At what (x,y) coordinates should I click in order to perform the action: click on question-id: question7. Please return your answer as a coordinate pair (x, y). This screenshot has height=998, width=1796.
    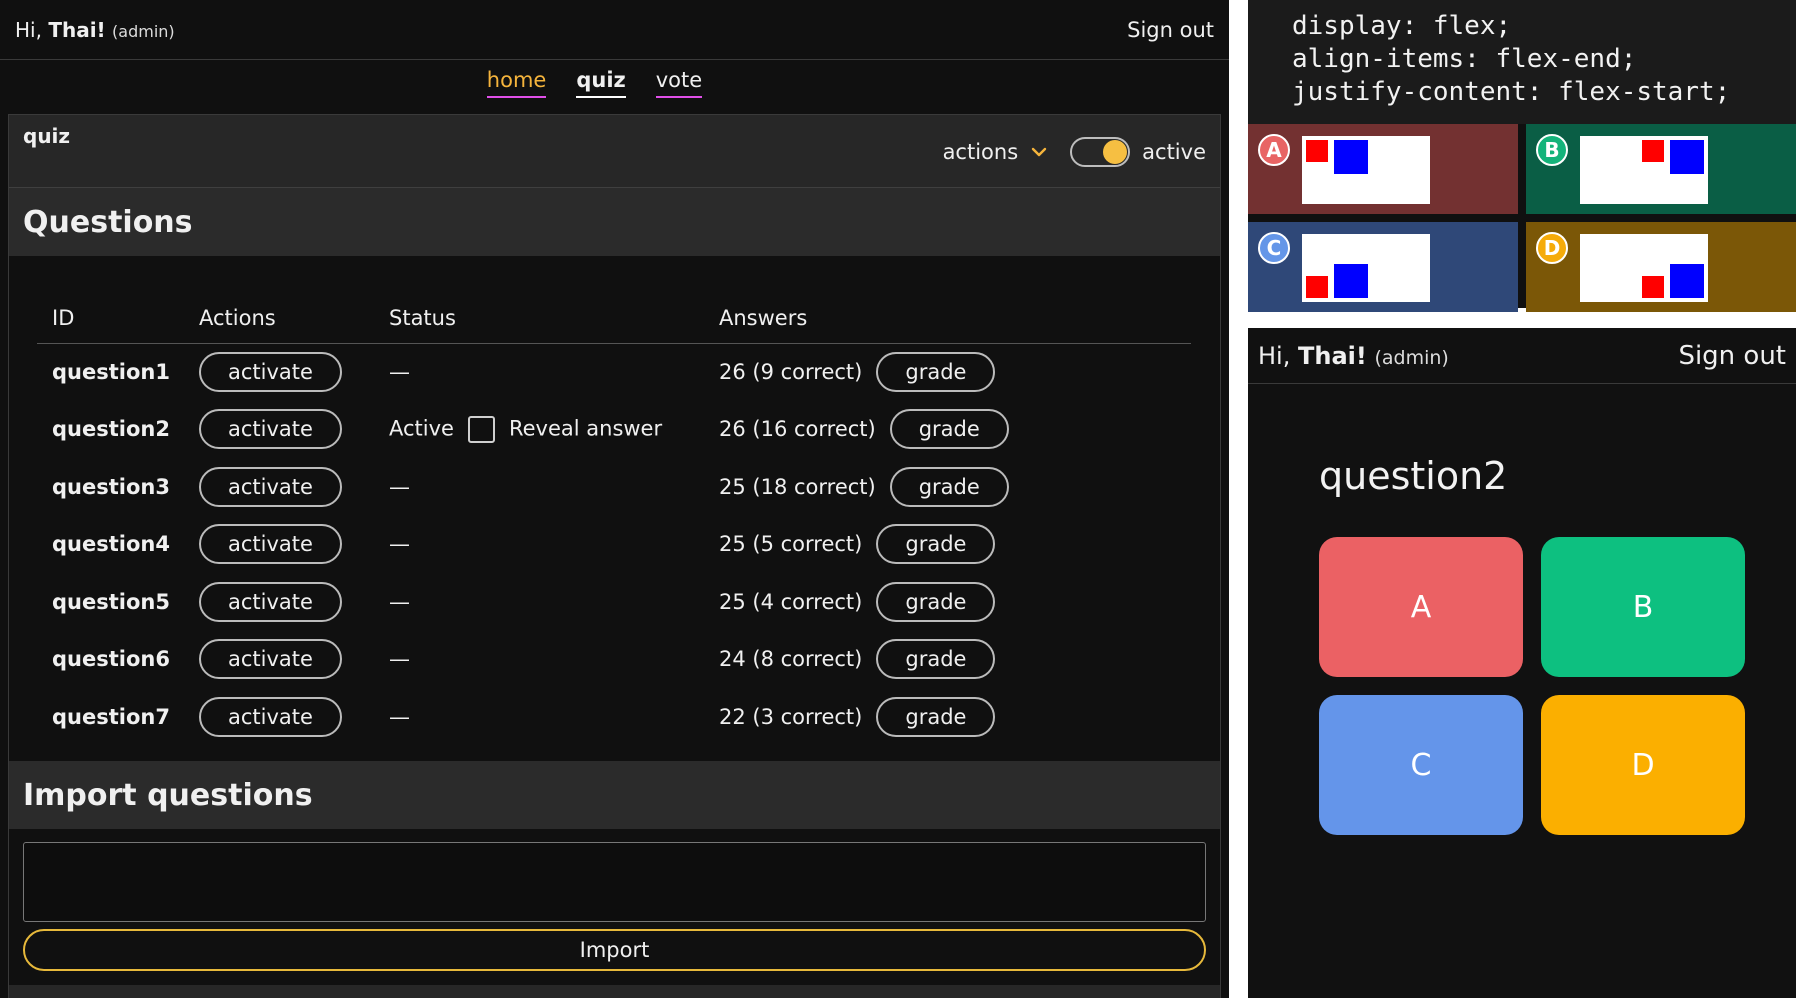
    Looking at the image, I should click on (111, 716).